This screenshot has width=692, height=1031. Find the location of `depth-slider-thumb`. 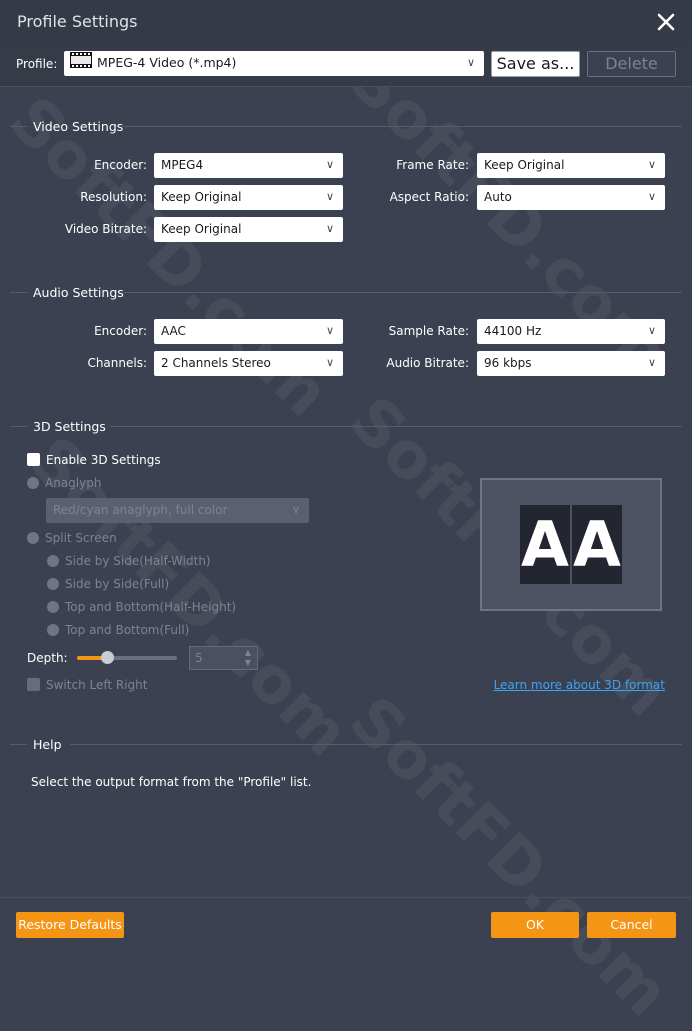

depth-slider-thumb is located at coordinates (107, 657).